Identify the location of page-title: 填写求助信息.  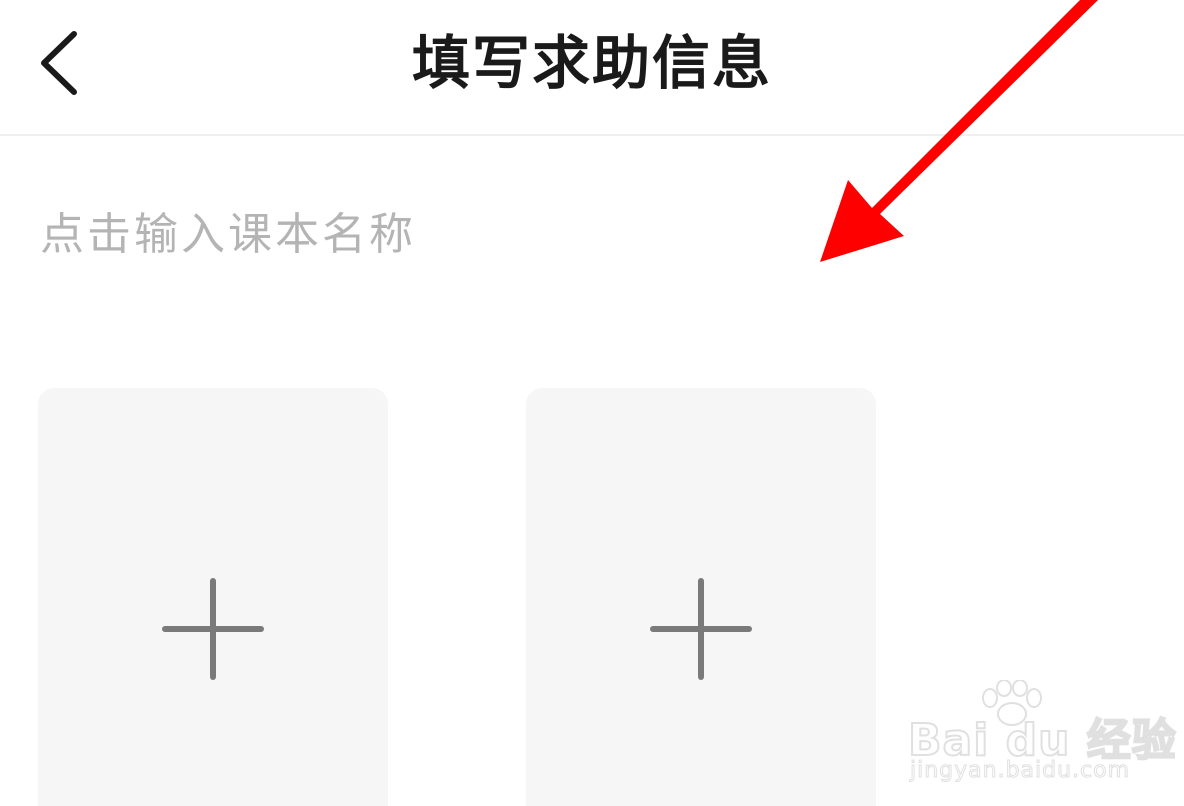
(591, 63).